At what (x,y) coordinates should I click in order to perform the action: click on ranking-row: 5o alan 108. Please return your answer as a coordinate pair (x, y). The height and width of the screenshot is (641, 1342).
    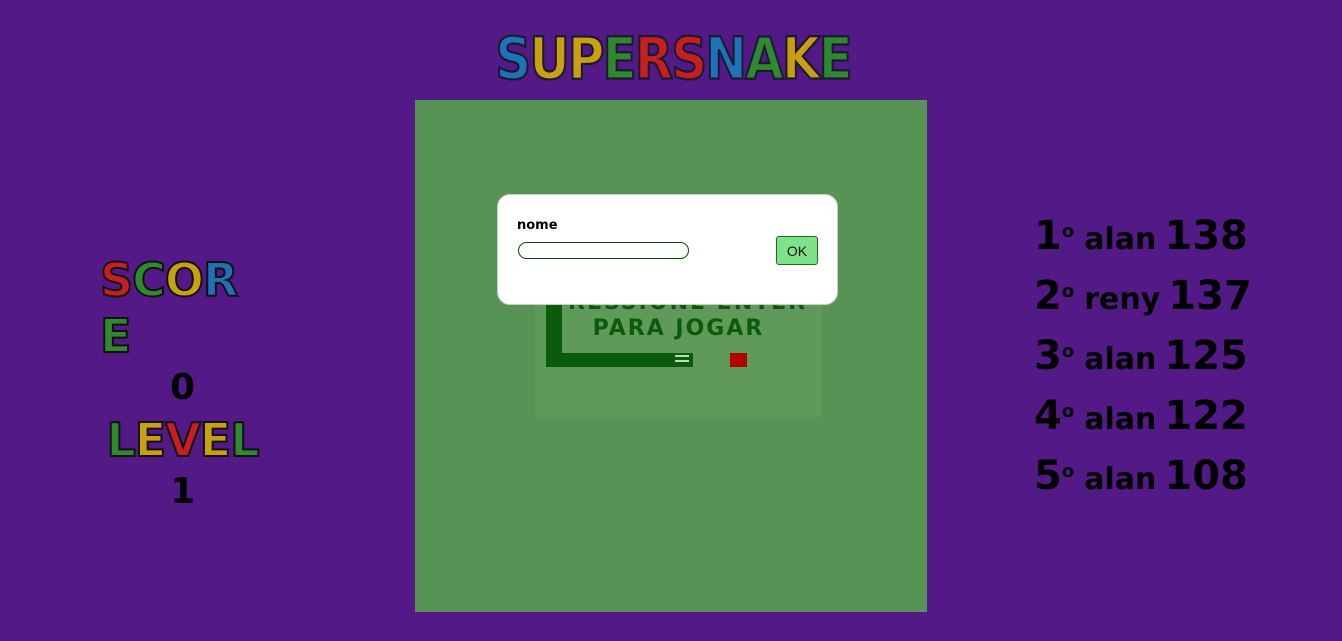
    Looking at the image, I should click on (1184, 480).